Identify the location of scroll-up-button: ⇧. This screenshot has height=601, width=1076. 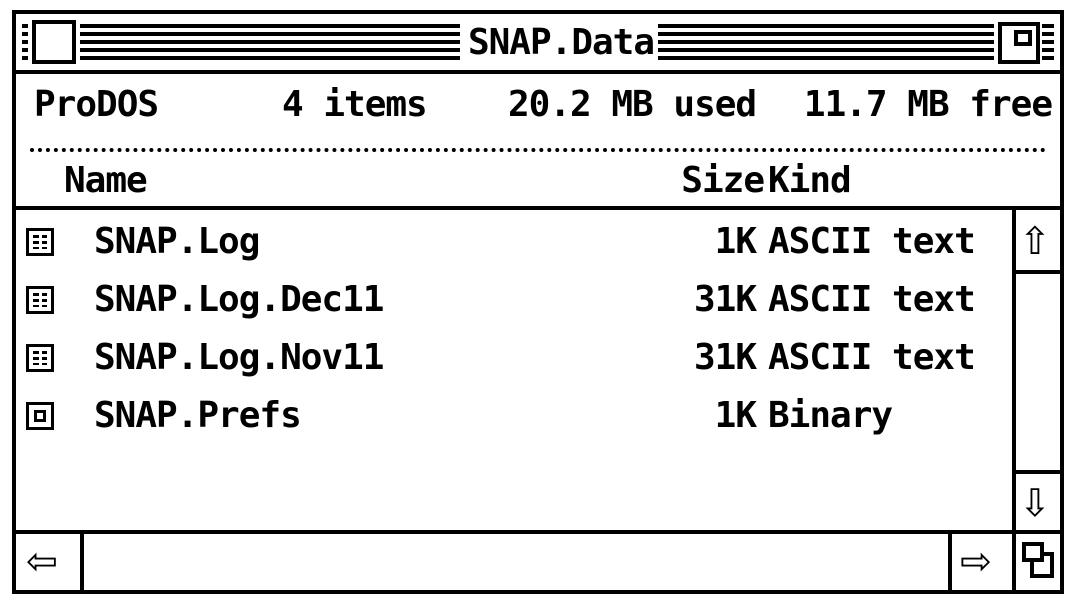
(1038, 242).